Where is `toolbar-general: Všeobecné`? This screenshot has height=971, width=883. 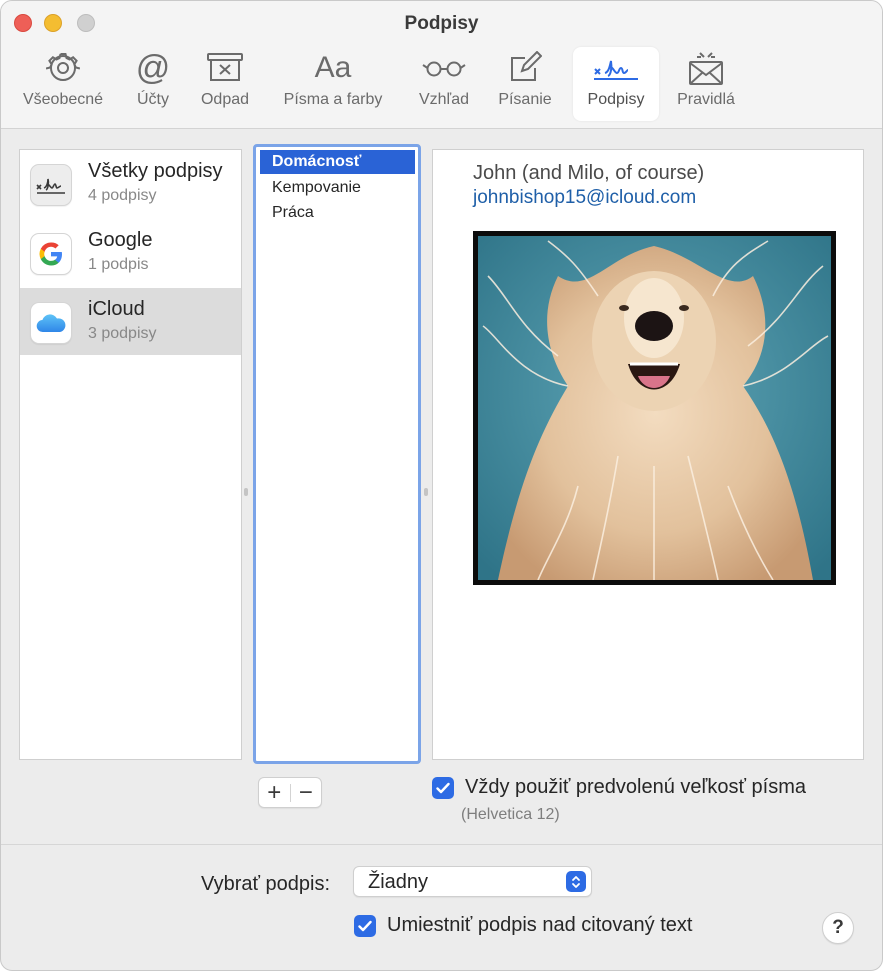
toolbar-general: Všeobecné is located at coordinates (63, 84).